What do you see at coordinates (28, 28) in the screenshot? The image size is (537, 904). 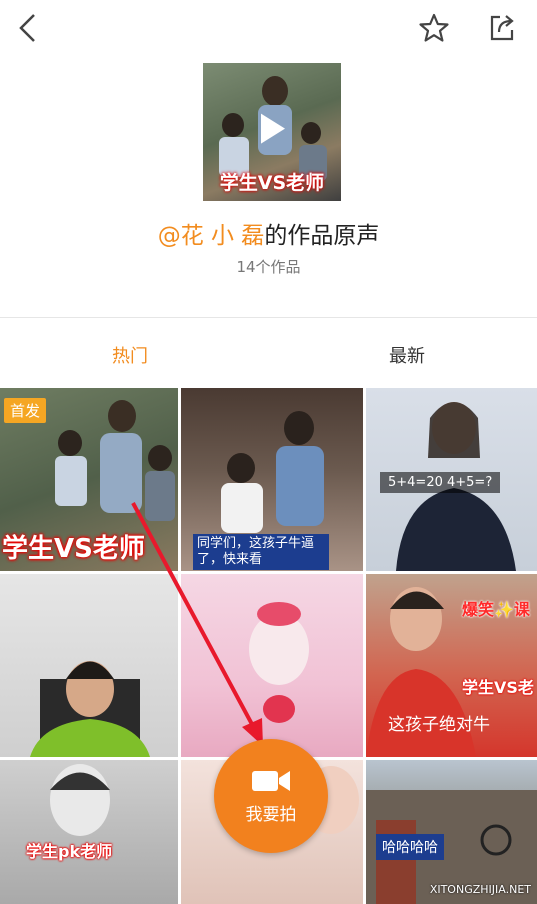 I see `back-icon` at bounding box center [28, 28].